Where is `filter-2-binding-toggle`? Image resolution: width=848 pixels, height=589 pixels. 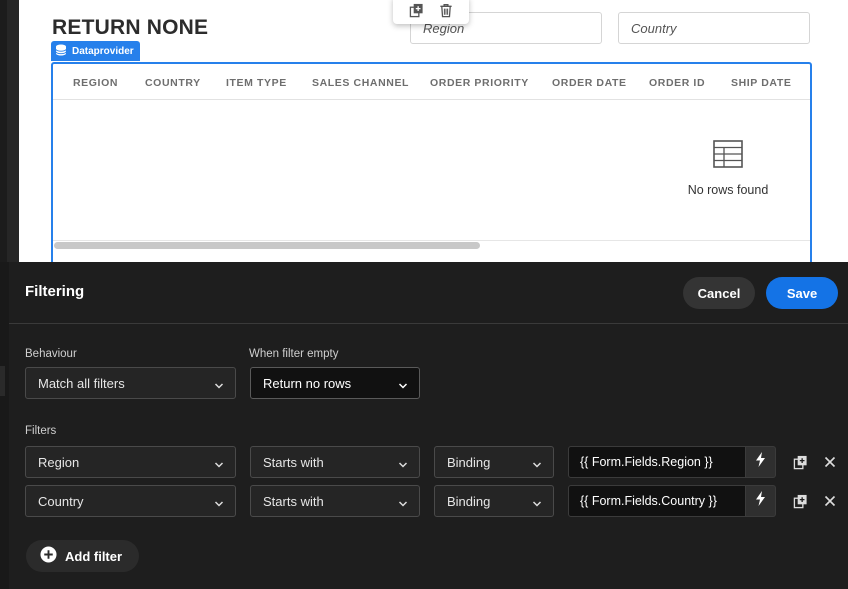
filter-2-binding-toggle is located at coordinates (761, 501).